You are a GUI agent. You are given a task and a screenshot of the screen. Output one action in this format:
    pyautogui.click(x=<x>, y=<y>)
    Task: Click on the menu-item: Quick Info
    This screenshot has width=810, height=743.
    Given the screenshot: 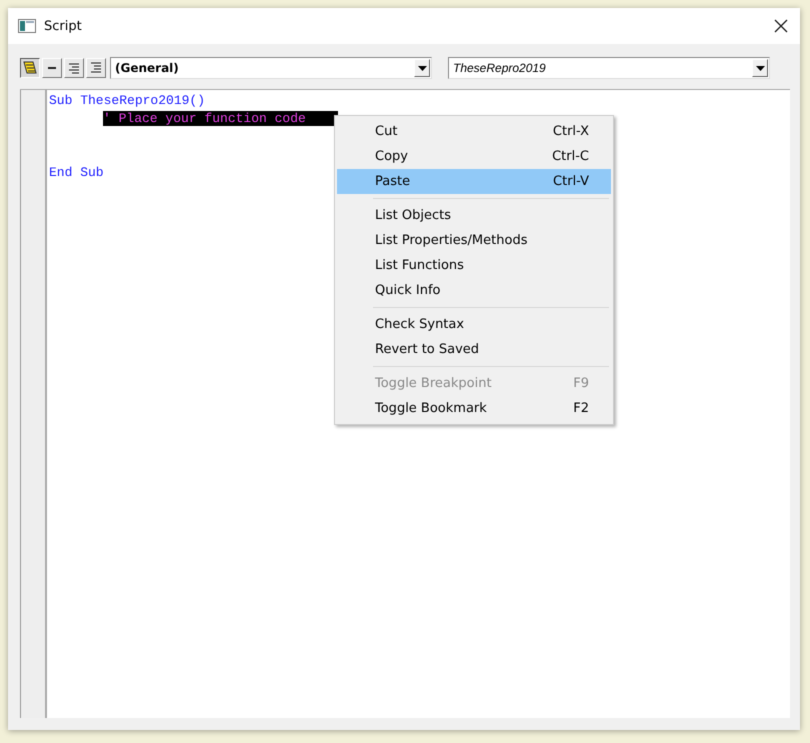 What is the action you would take?
    pyautogui.click(x=474, y=290)
    